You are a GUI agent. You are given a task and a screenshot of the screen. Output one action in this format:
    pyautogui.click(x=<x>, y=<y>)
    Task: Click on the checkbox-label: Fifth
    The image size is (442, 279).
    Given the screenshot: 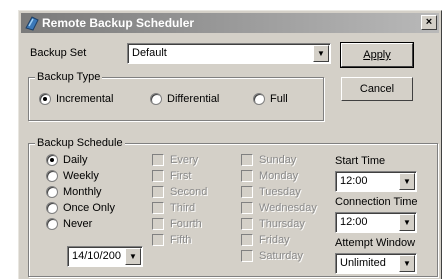 What is the action you would take?
    pyautogui.click(x=181, y=240)
    